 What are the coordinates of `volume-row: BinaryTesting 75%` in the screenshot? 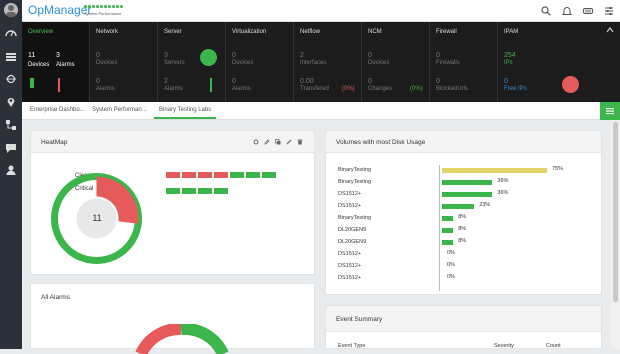 It's located at (471, 171).